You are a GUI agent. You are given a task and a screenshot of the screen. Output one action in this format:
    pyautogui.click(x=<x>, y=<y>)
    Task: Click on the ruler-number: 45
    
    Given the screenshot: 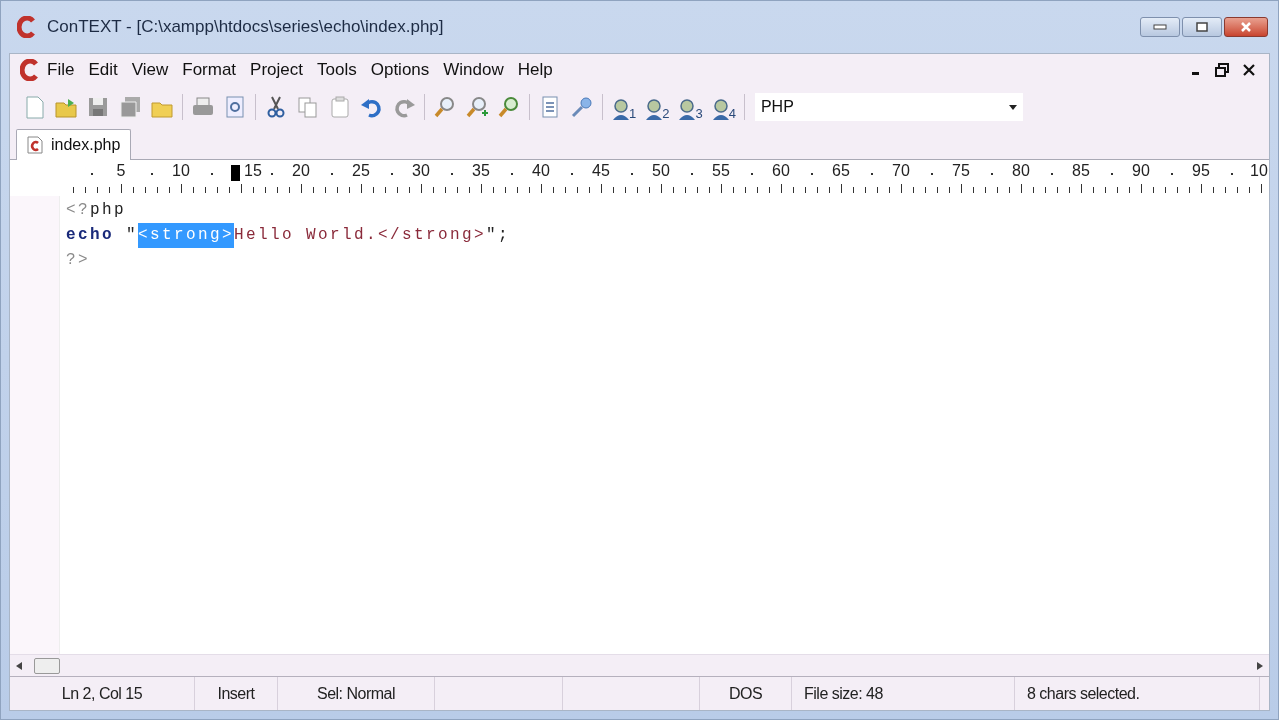 What is the action you would take?
    pyautogui.click(x=601, y=171)
    